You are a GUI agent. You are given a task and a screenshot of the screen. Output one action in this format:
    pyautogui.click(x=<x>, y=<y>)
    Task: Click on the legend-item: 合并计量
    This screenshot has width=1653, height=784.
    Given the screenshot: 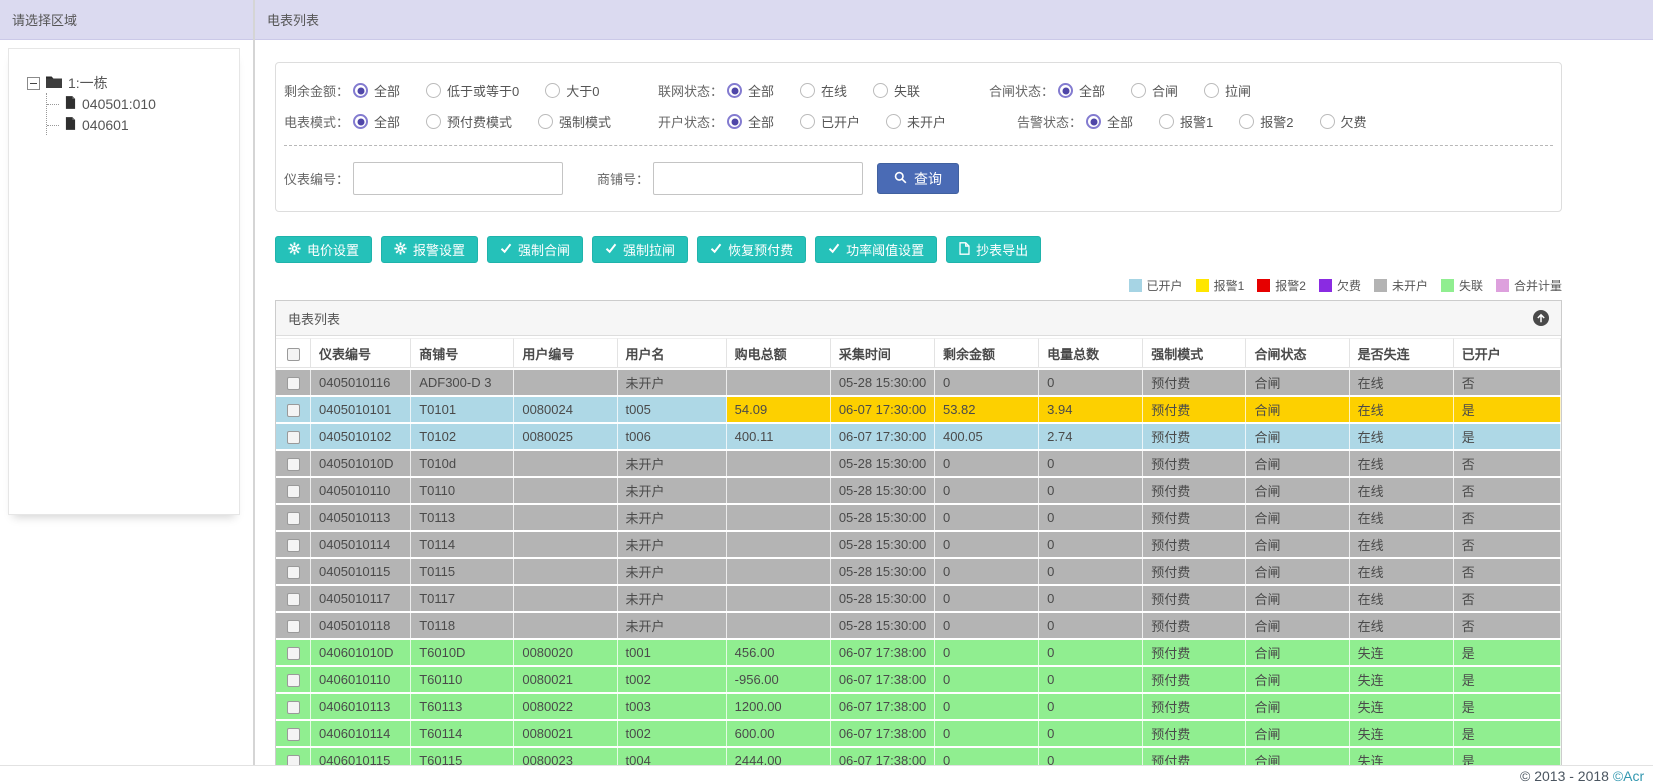 What is the action you would take?
    pyautogui.click(x=1528, y=285)
    